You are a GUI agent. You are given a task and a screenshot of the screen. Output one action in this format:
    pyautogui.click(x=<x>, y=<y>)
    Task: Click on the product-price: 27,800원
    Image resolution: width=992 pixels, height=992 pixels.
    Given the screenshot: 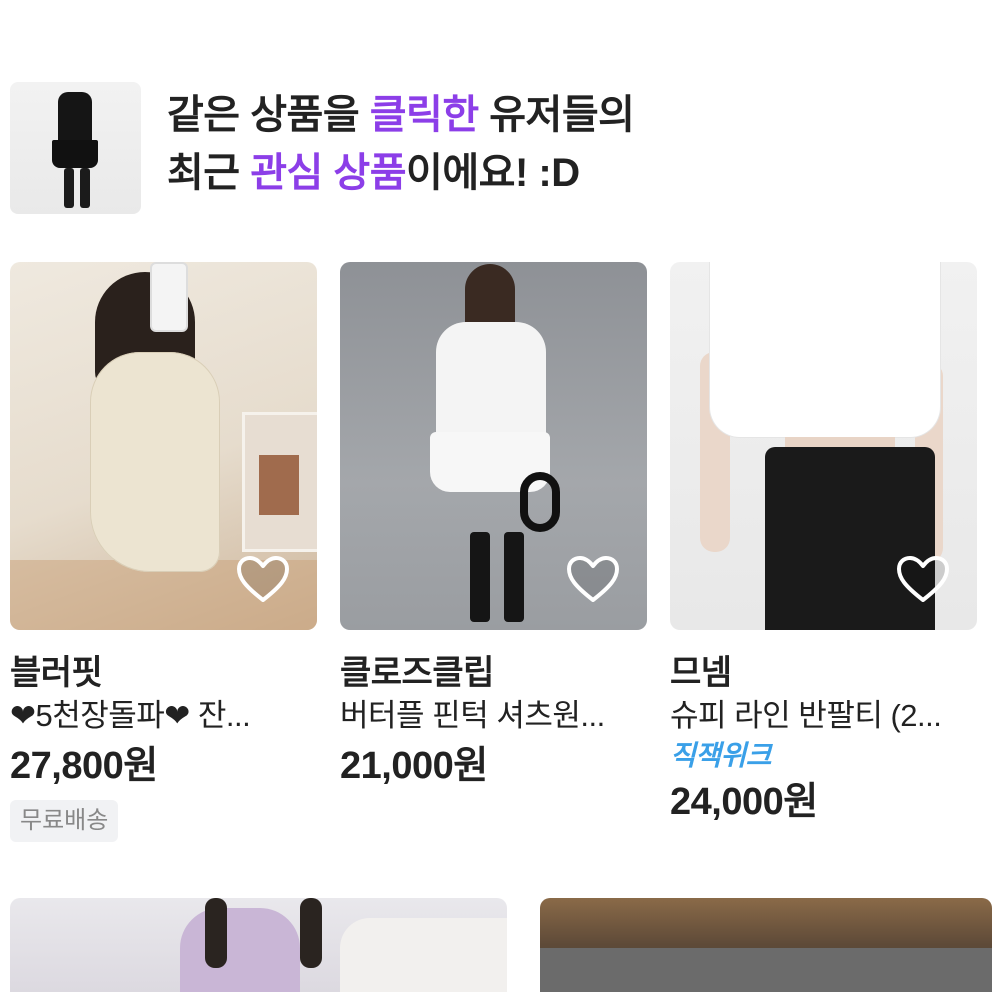 What is the action you would take?
    pyautogui.click(x=84, y=766)
    